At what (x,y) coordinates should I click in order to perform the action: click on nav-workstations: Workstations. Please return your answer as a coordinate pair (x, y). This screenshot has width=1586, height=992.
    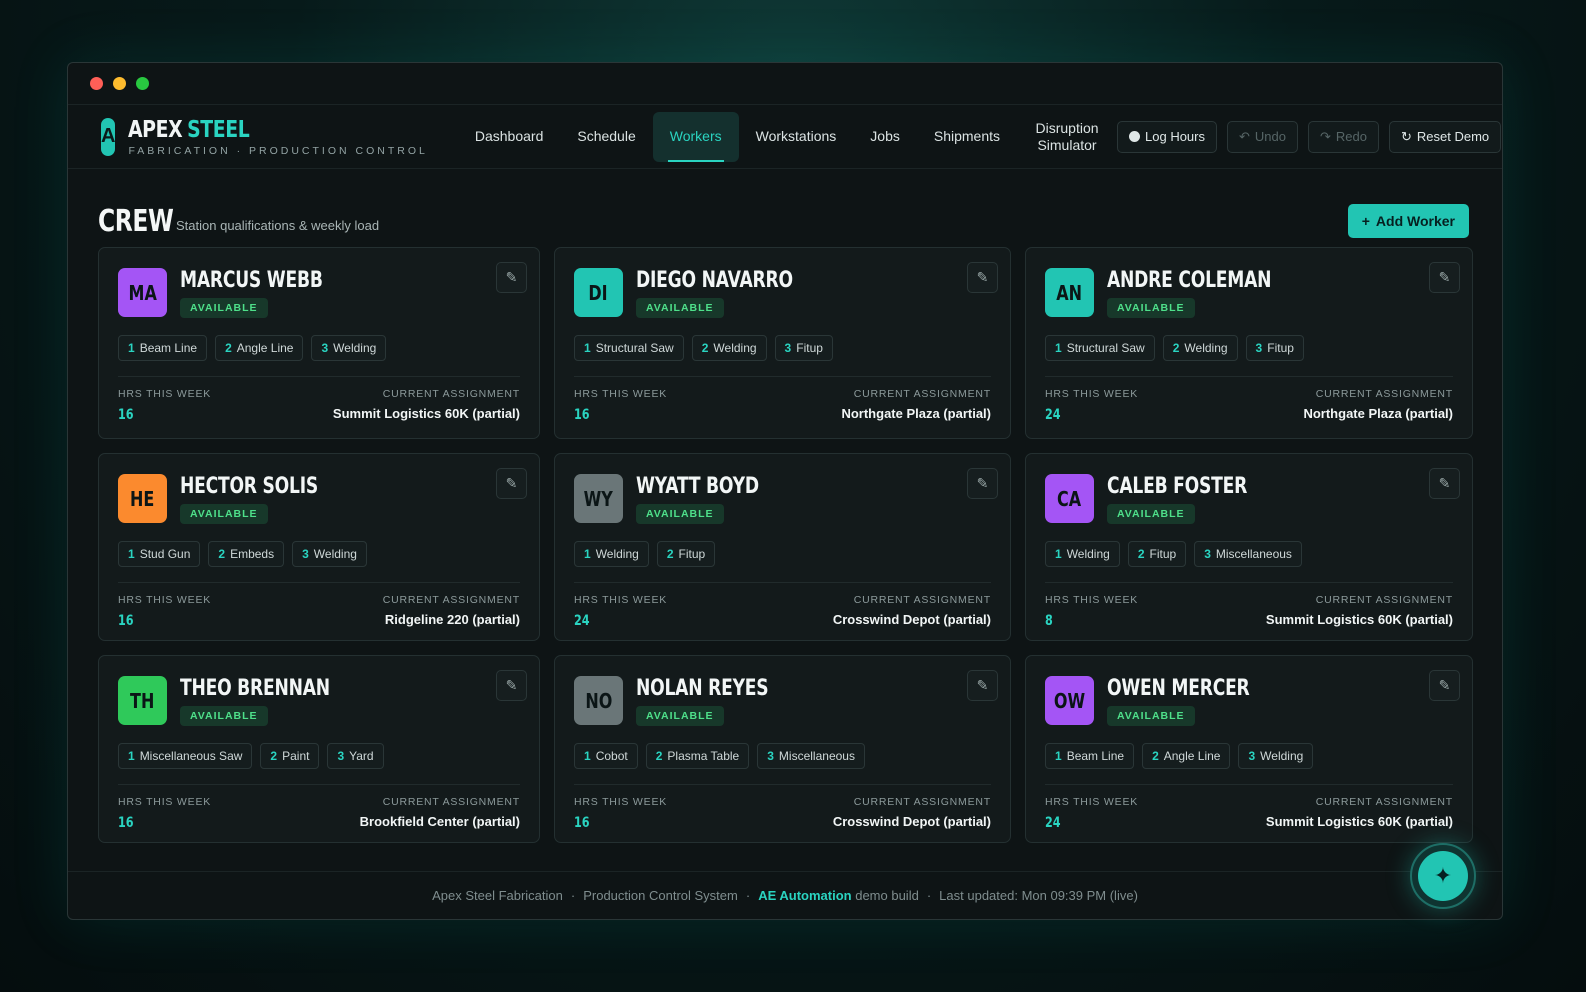
    Looking at the image, I should click on (796, 137).